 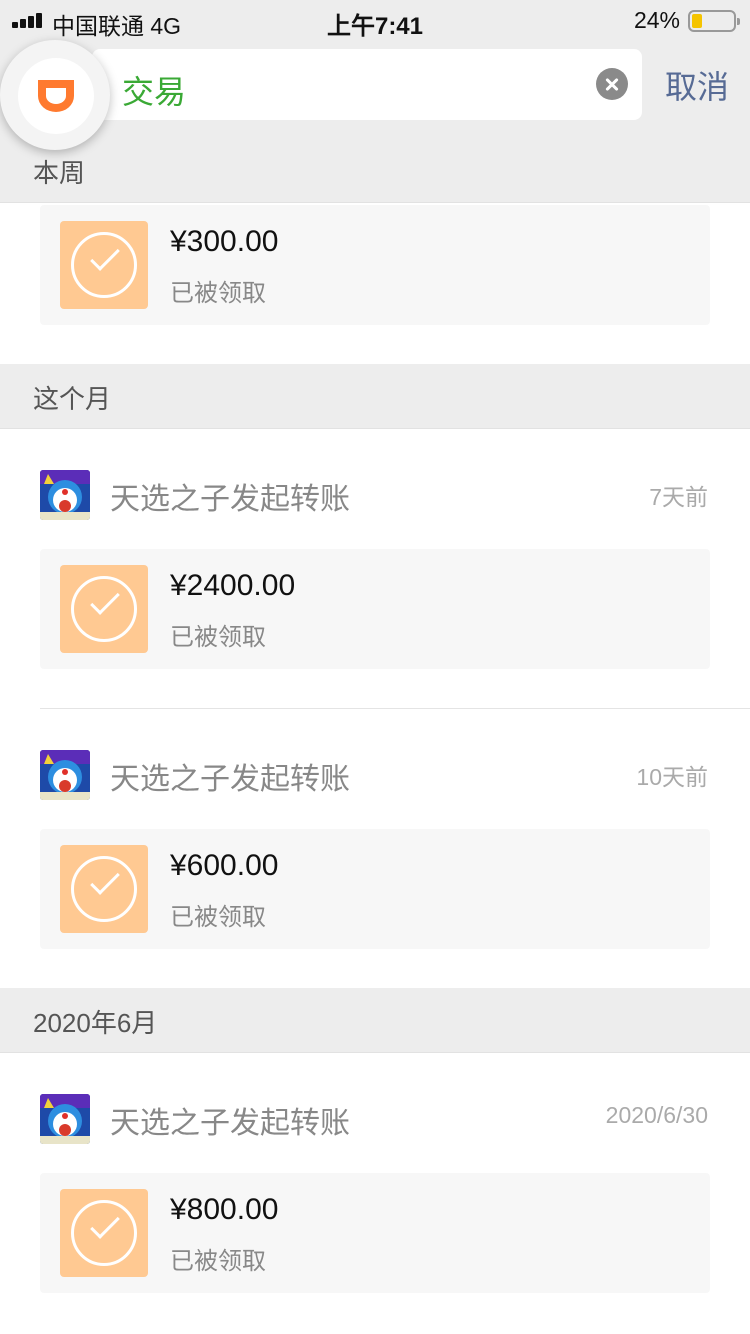 I want to click on list-item-header: 天选之子发起转账 2020/6/30, so click(x=375, y=1114).